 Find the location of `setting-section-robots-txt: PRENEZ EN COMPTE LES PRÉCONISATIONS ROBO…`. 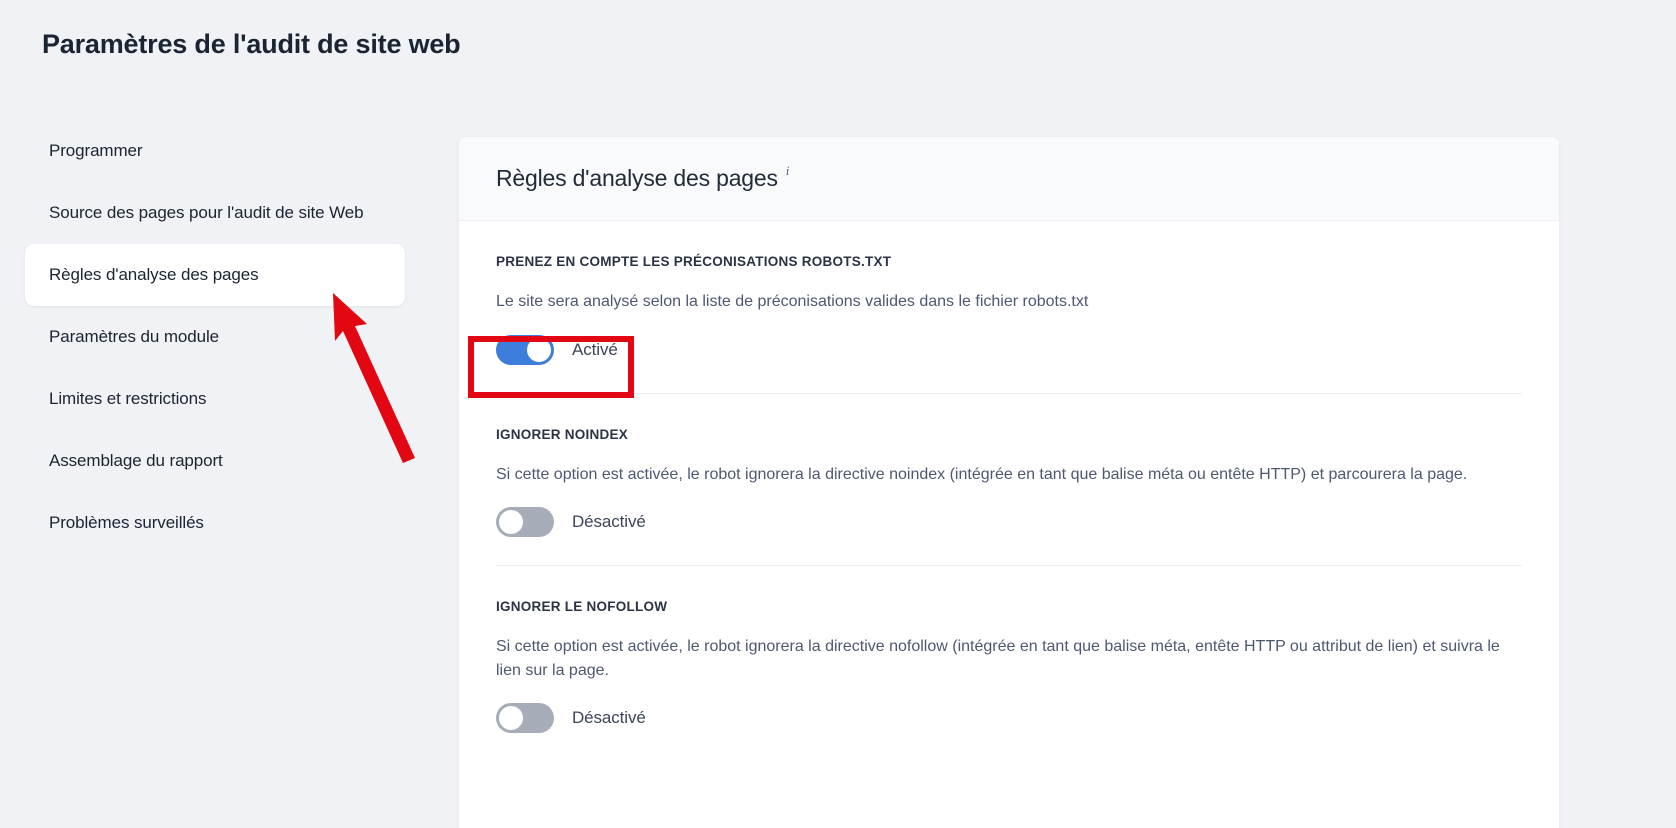

setting-section-robots-txt: PRENEZ EN COMPTE LES PRÉCONISATIONS ROBO… is located at coordinates (1009, 307).